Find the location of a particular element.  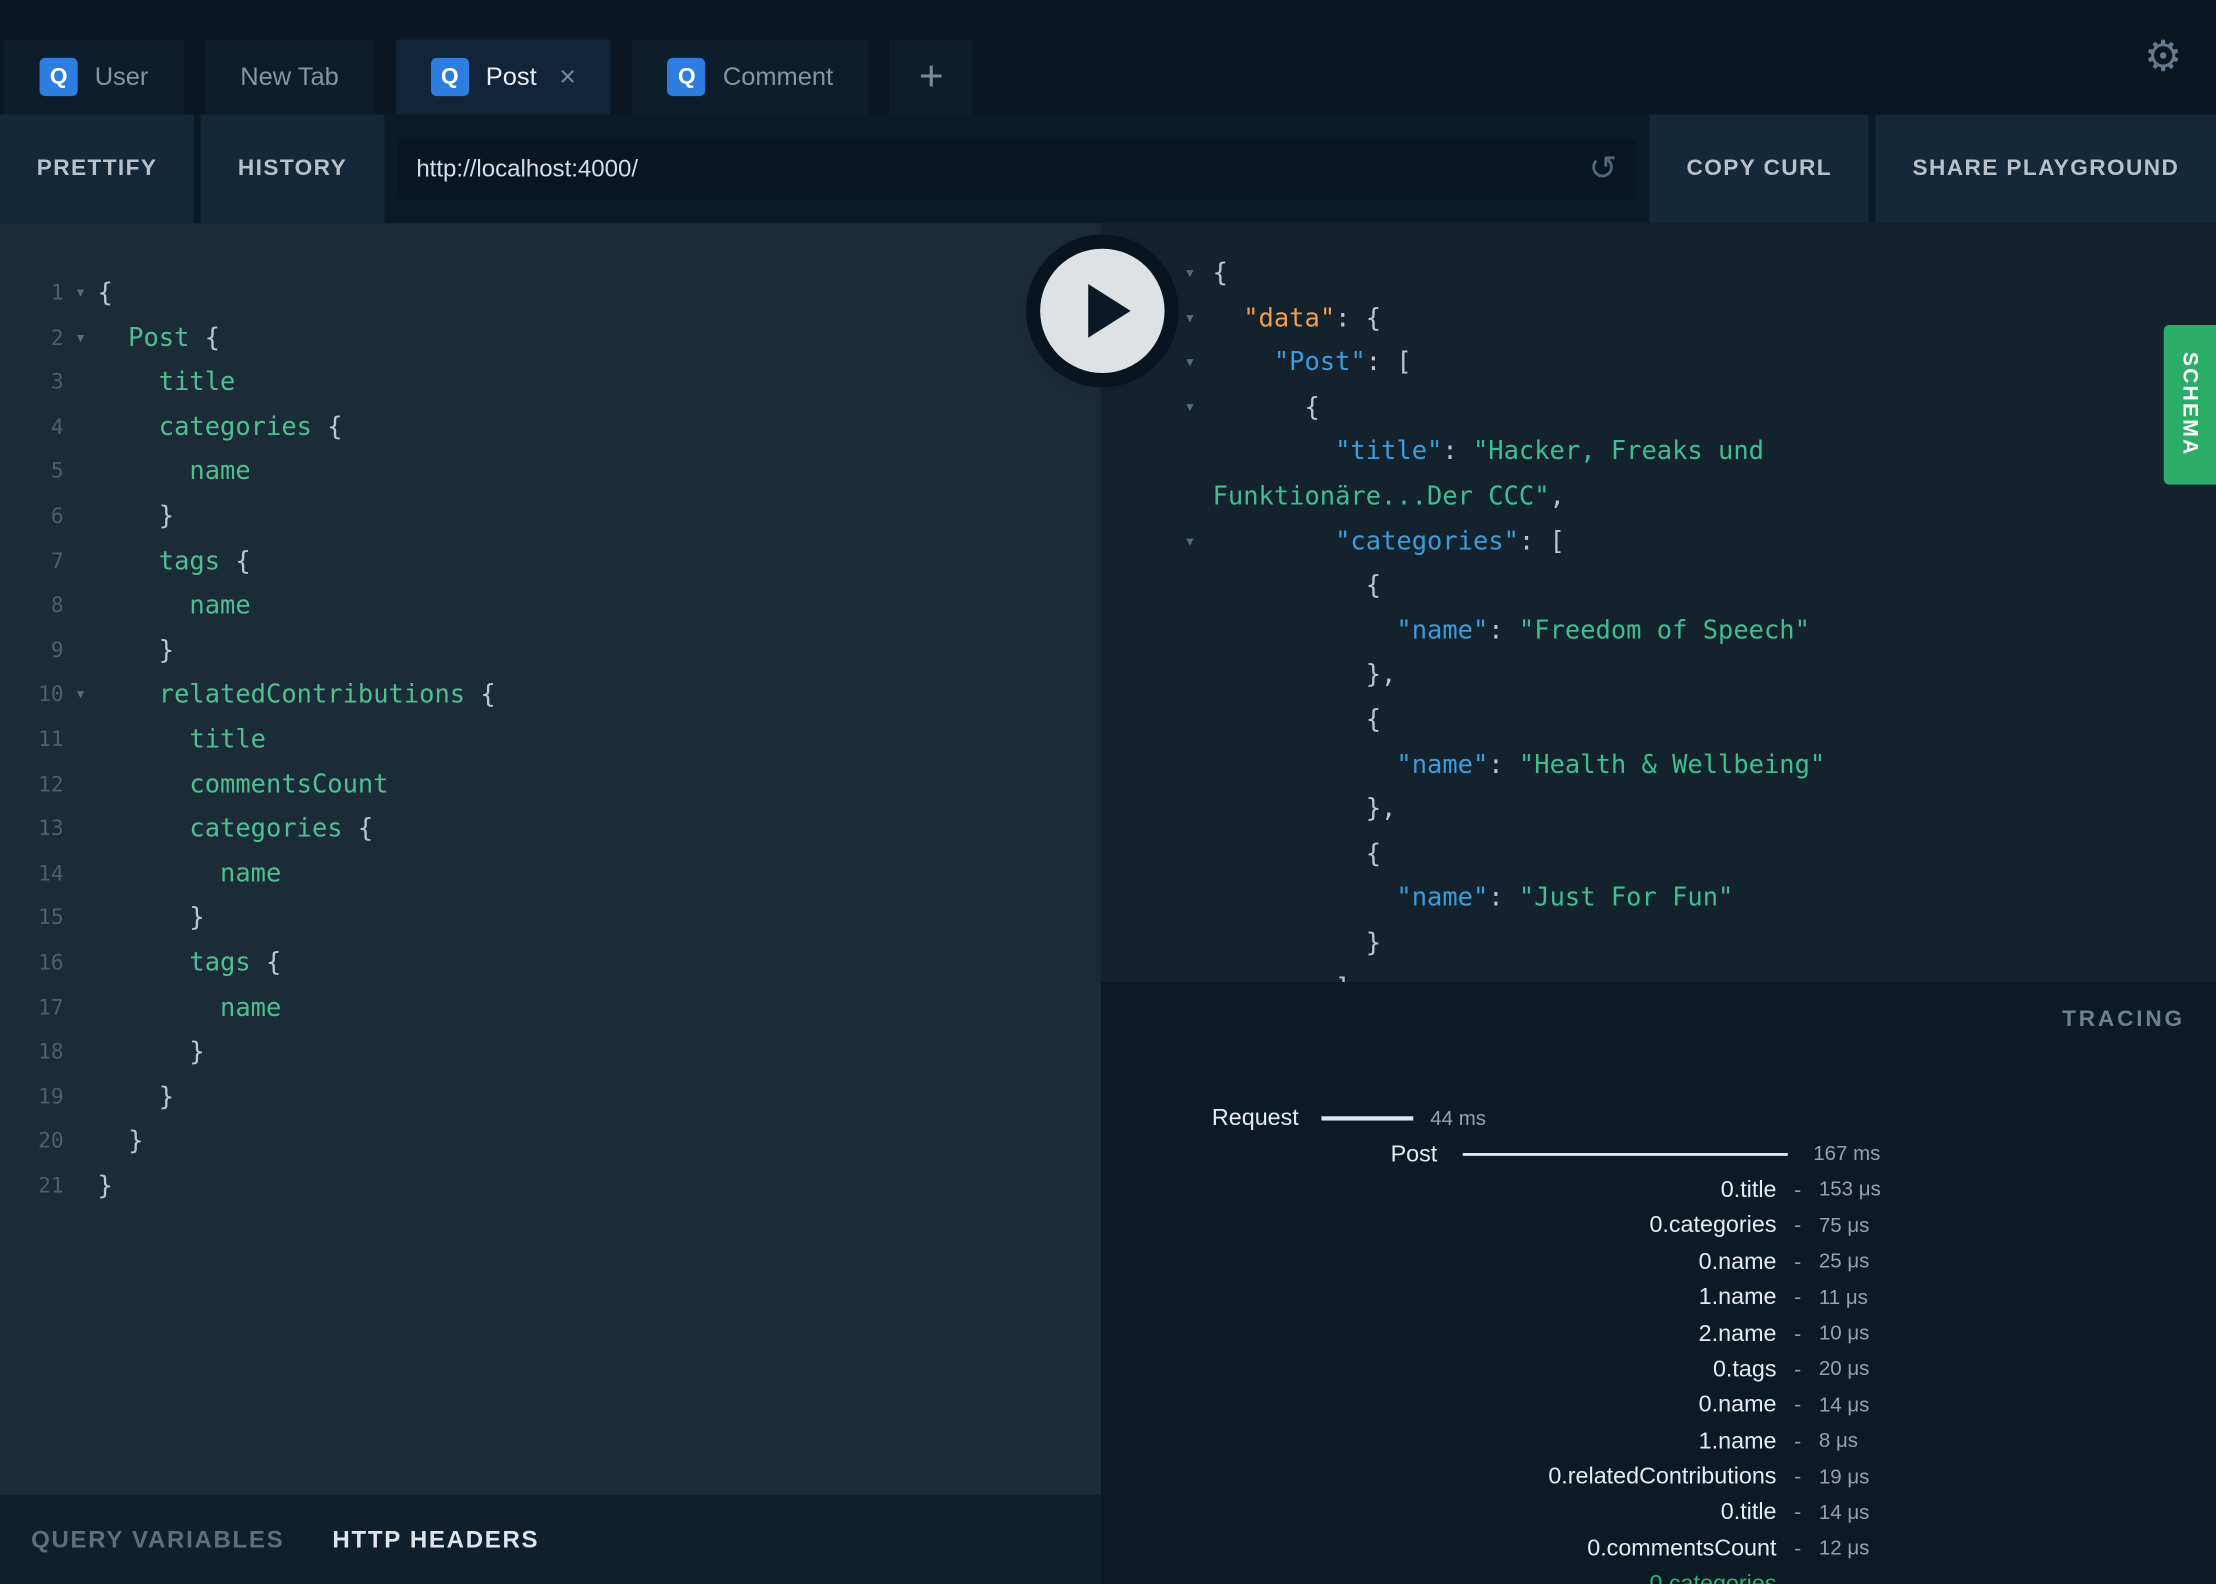

editor-line: 6 } is located at coordinates (550, 517).